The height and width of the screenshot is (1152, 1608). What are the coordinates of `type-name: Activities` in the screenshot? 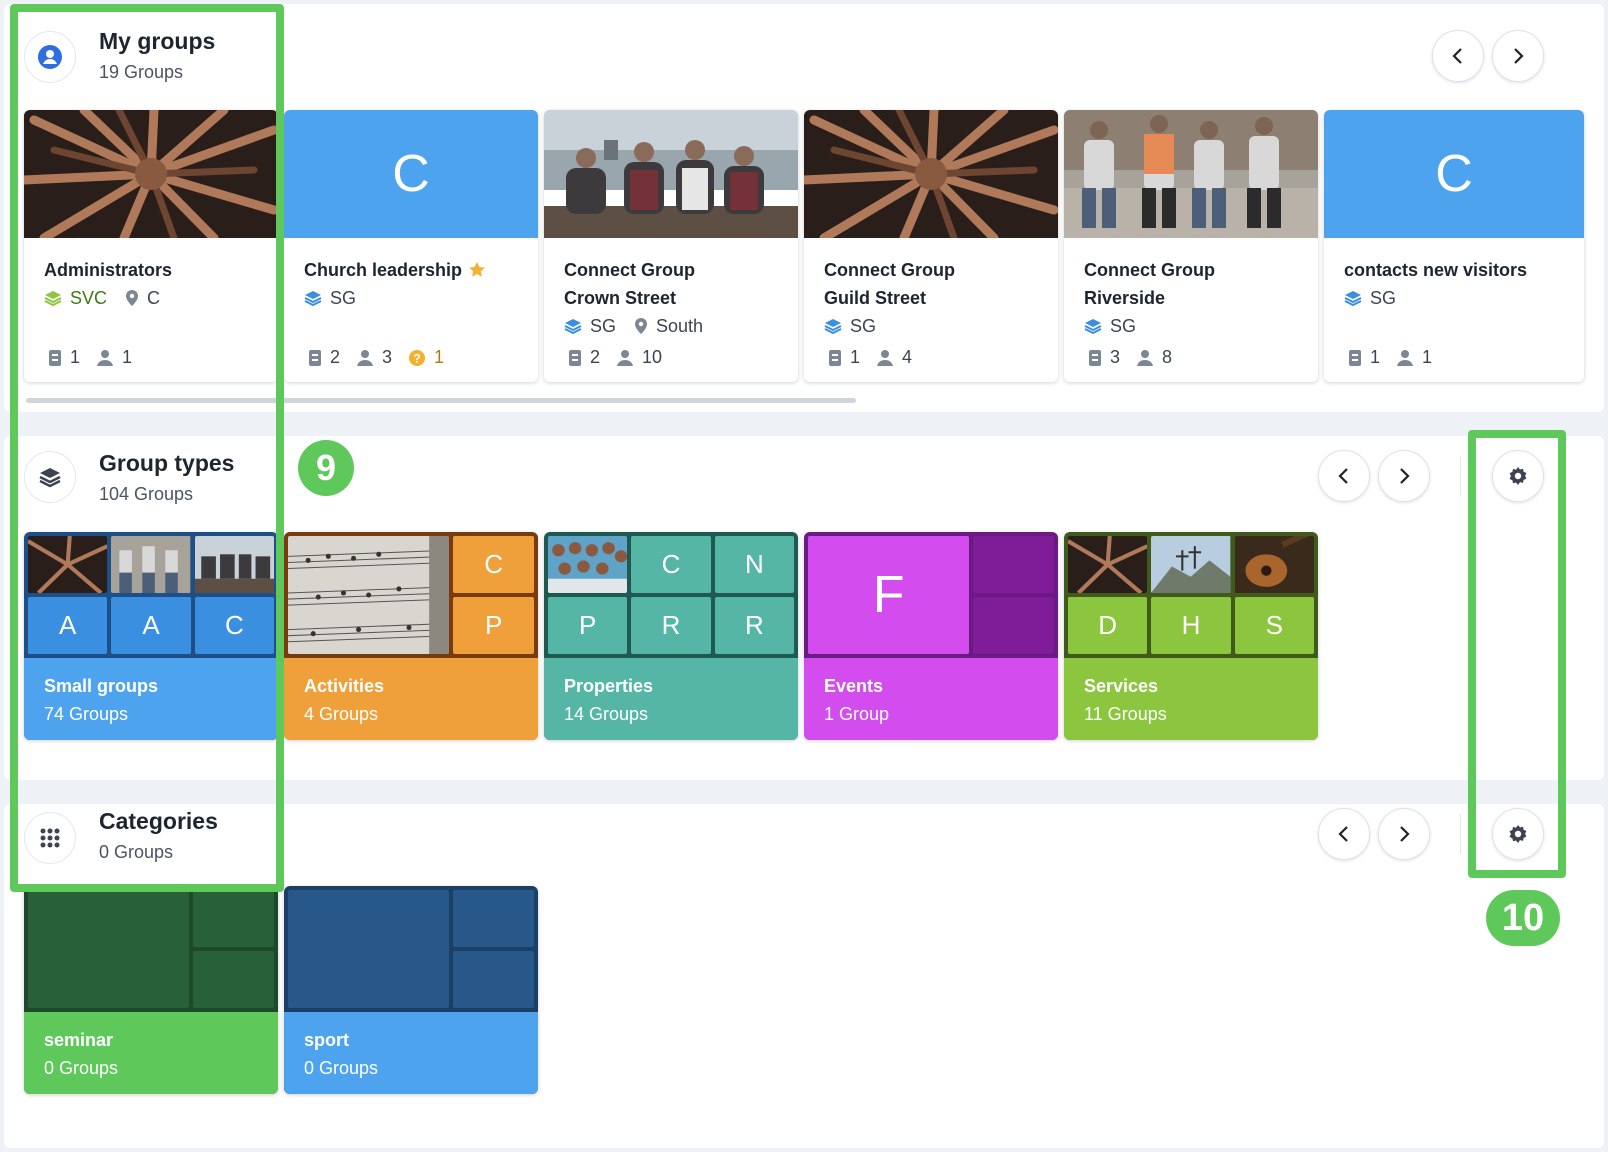 It's located at (344, 686).